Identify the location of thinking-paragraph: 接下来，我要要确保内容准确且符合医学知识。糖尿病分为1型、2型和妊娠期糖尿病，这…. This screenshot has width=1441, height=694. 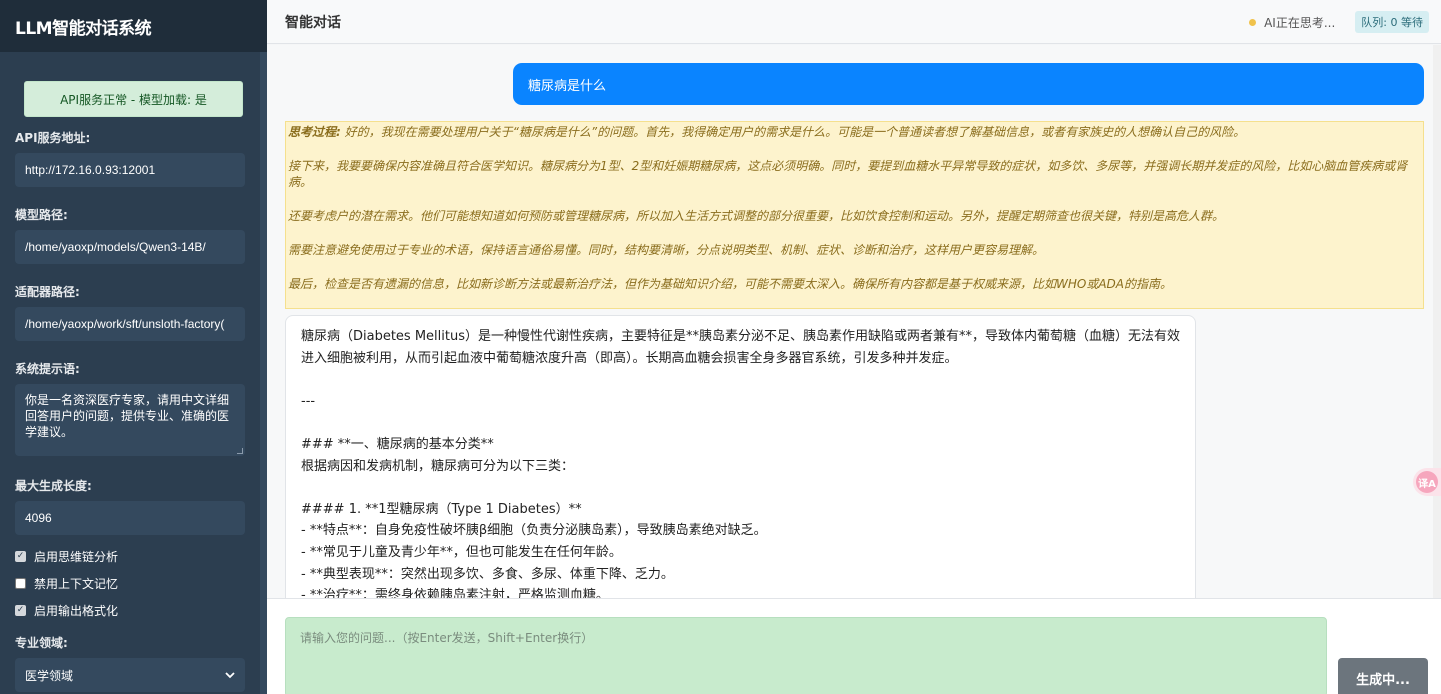
(848, 174).